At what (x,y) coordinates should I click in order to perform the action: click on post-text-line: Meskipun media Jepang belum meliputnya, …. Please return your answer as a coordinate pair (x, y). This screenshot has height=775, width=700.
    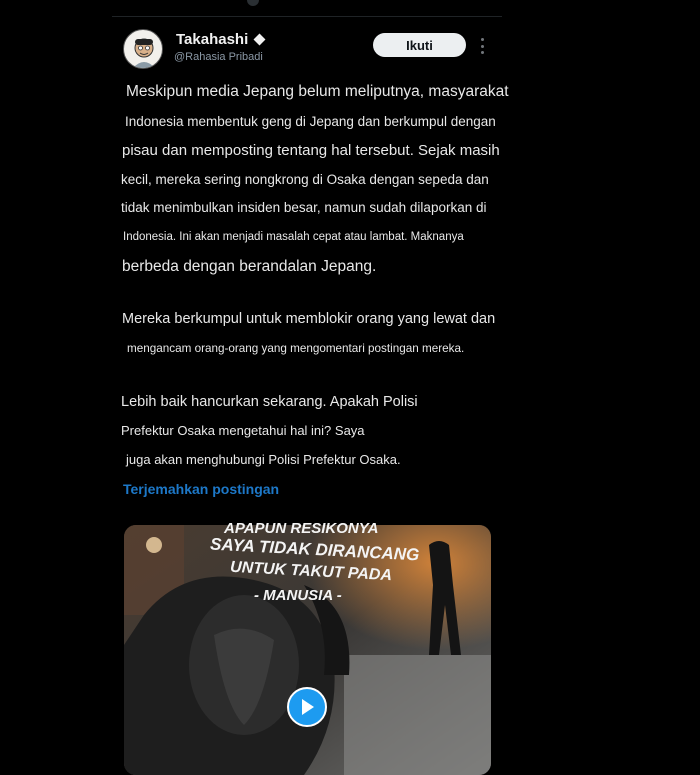
    Looking at the image, I should click on (317, 91).